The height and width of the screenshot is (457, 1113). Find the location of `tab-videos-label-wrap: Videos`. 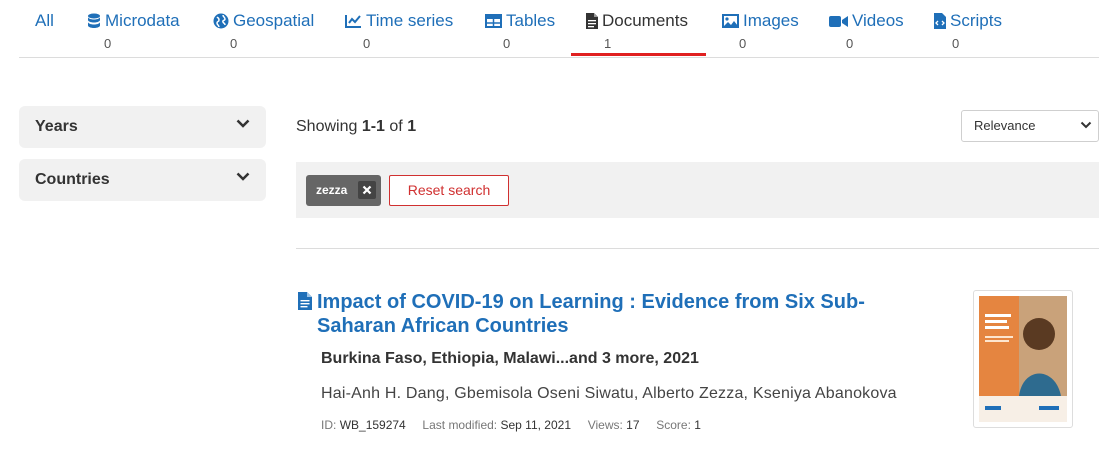

tab-videos-label-wrap: Videos is located at coordinates (866, 21).